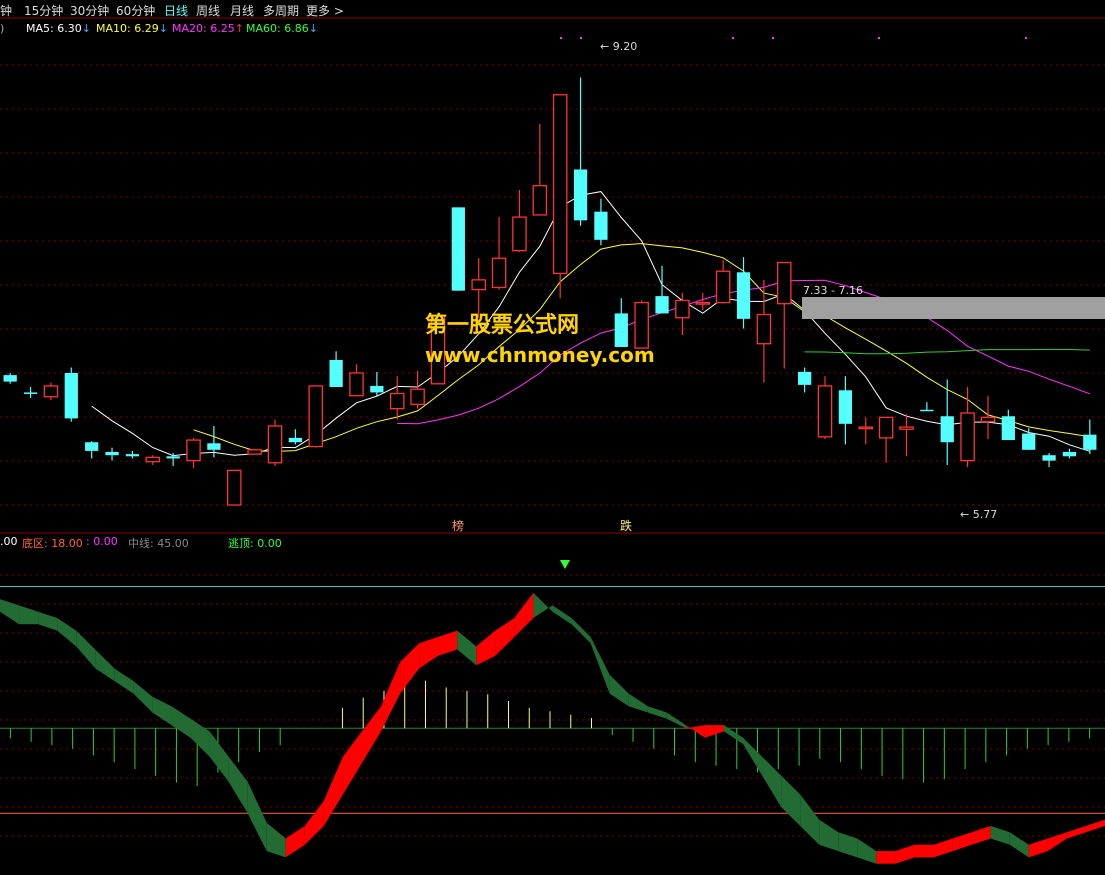  What do you see at coordinates (978, 514) in the screenshot?
I see `low-label: ← 5.77` at bounding box center [978, 514].